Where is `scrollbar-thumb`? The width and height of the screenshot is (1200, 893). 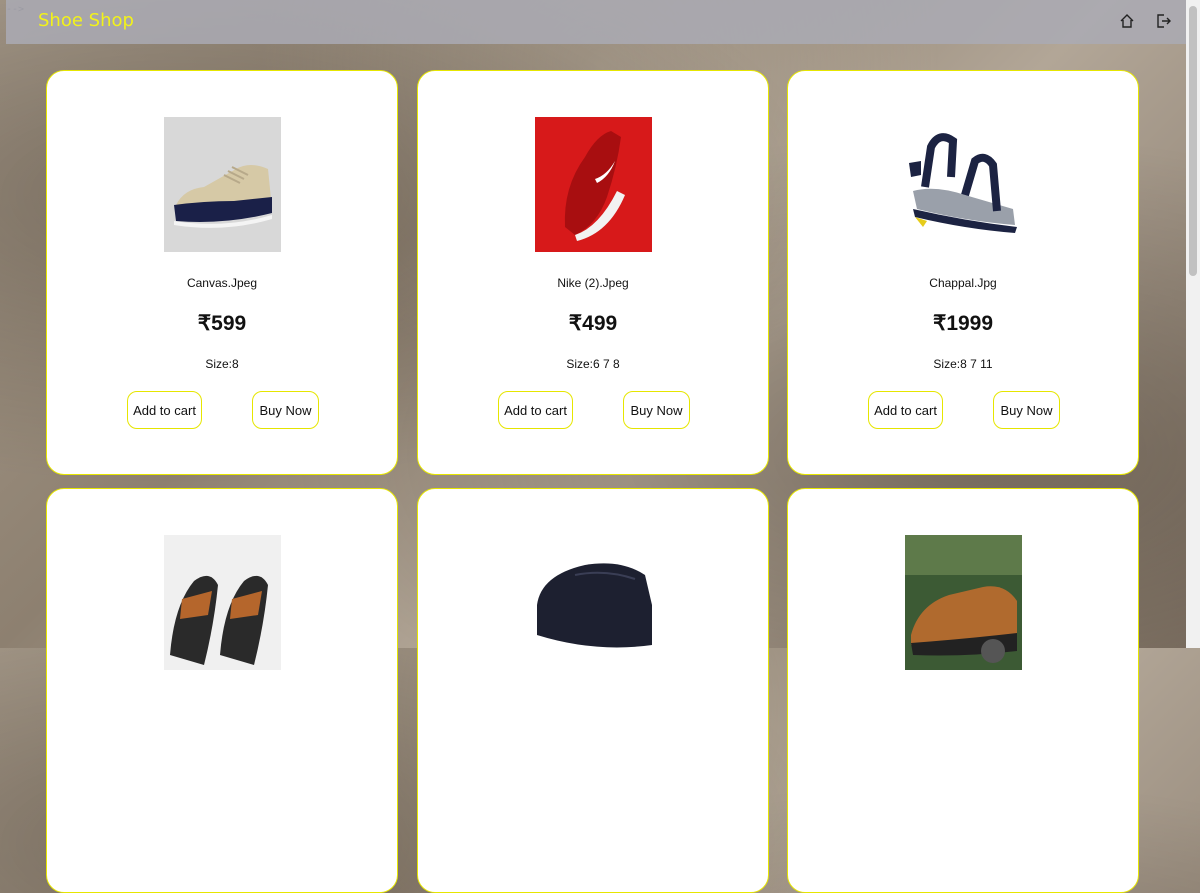 scrollbar-thumb is located at coordinates (1193, 141).